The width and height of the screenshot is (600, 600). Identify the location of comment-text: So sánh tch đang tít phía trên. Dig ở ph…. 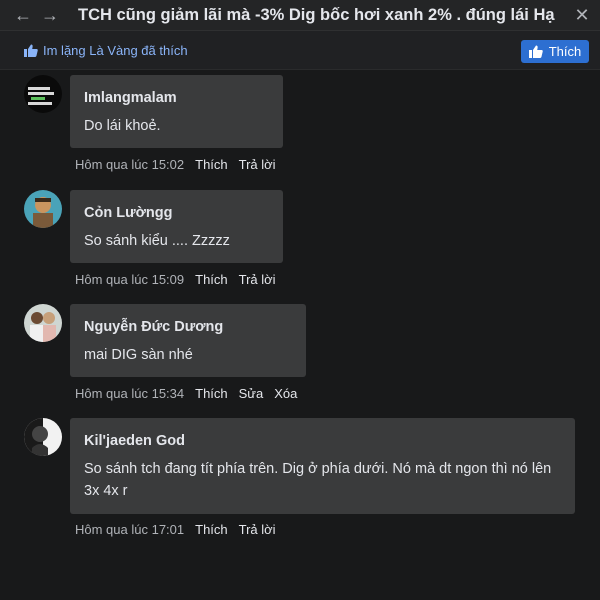
(318, 480).